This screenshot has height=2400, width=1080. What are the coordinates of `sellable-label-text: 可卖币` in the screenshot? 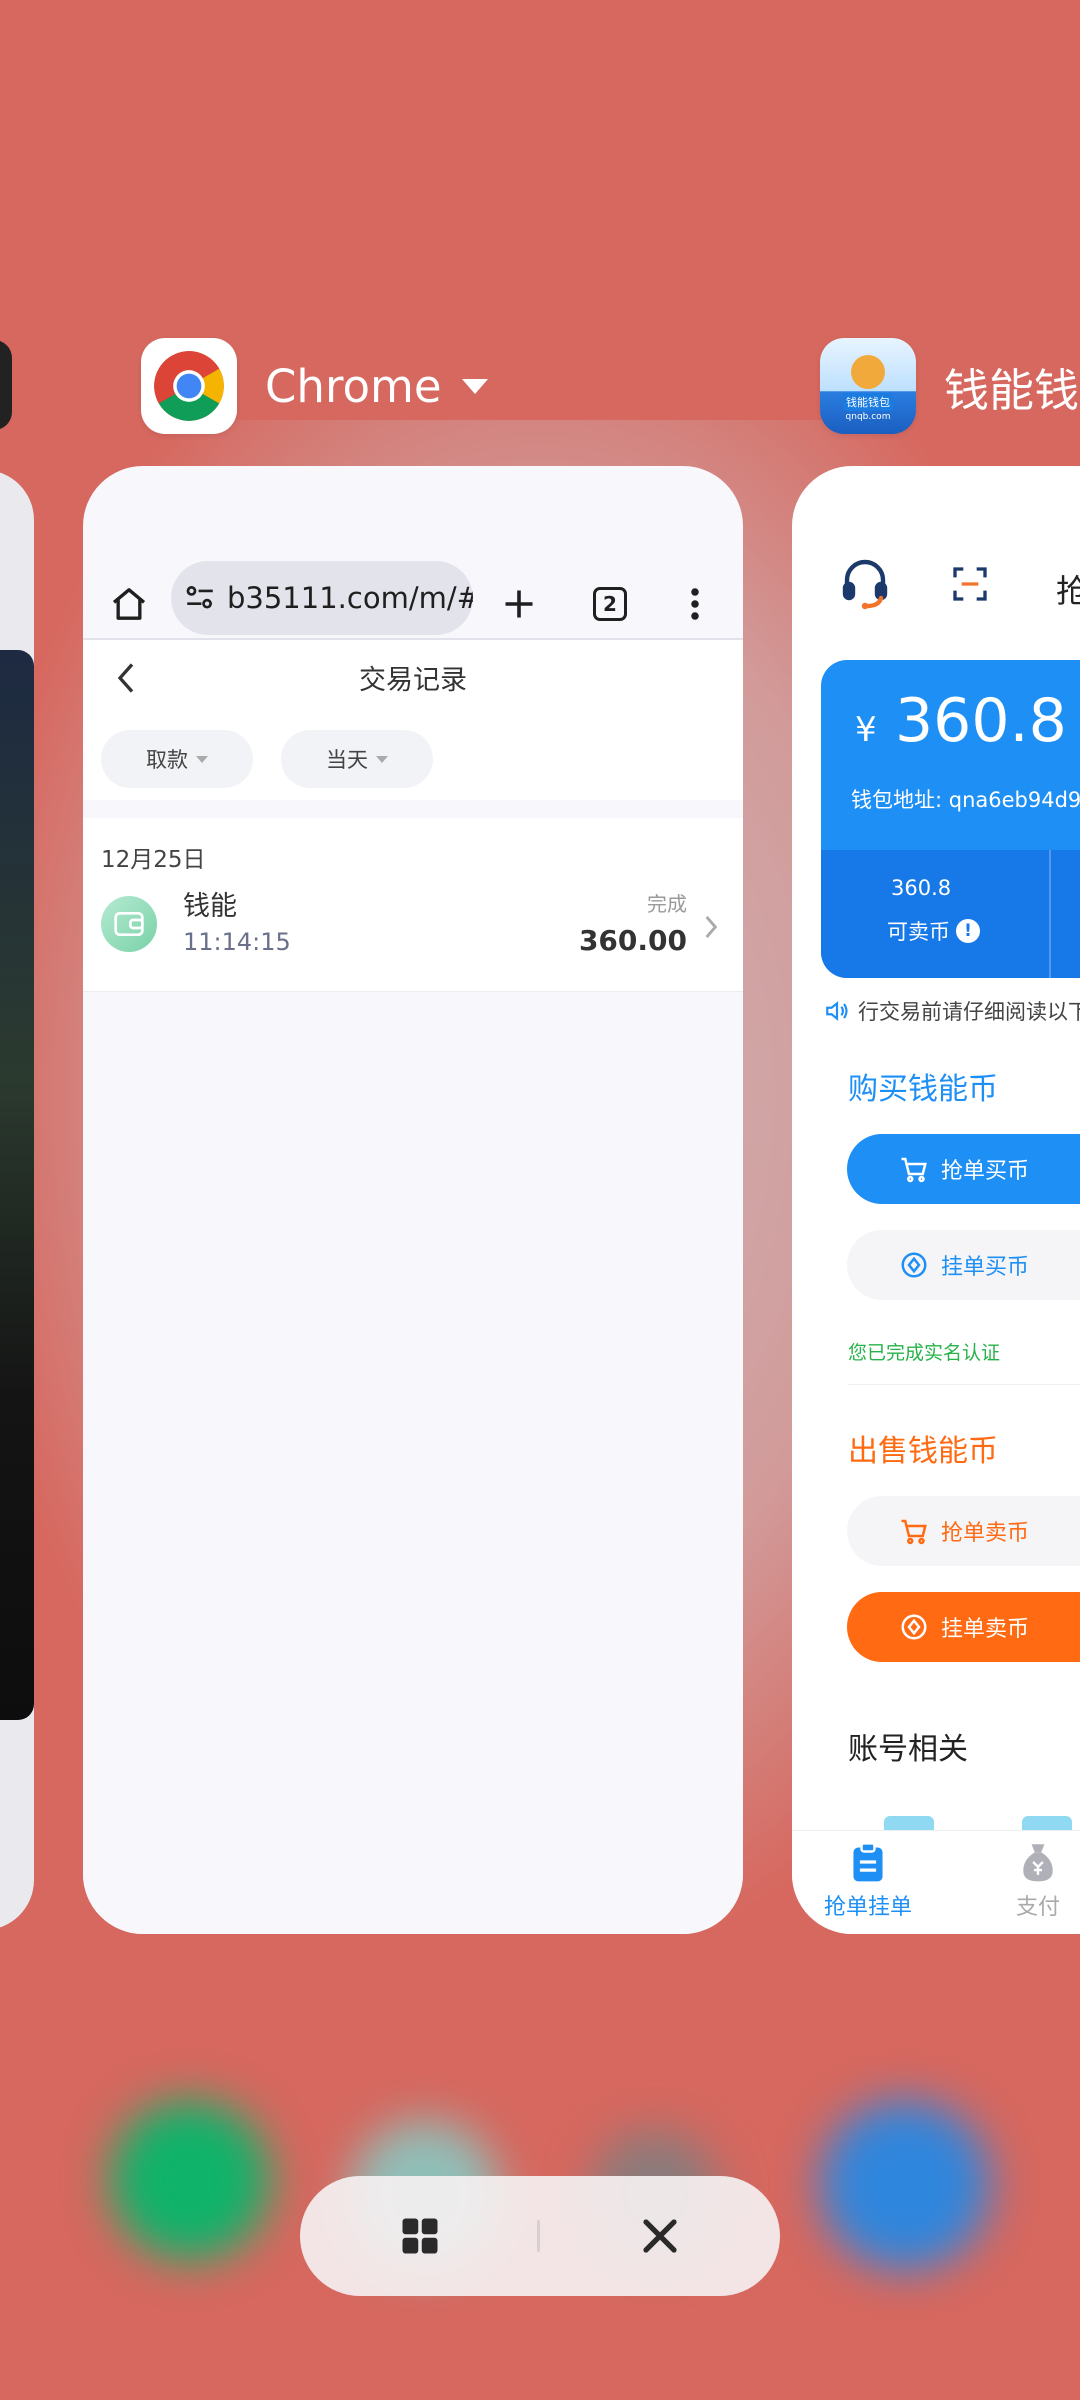 It's located at (918, 932).